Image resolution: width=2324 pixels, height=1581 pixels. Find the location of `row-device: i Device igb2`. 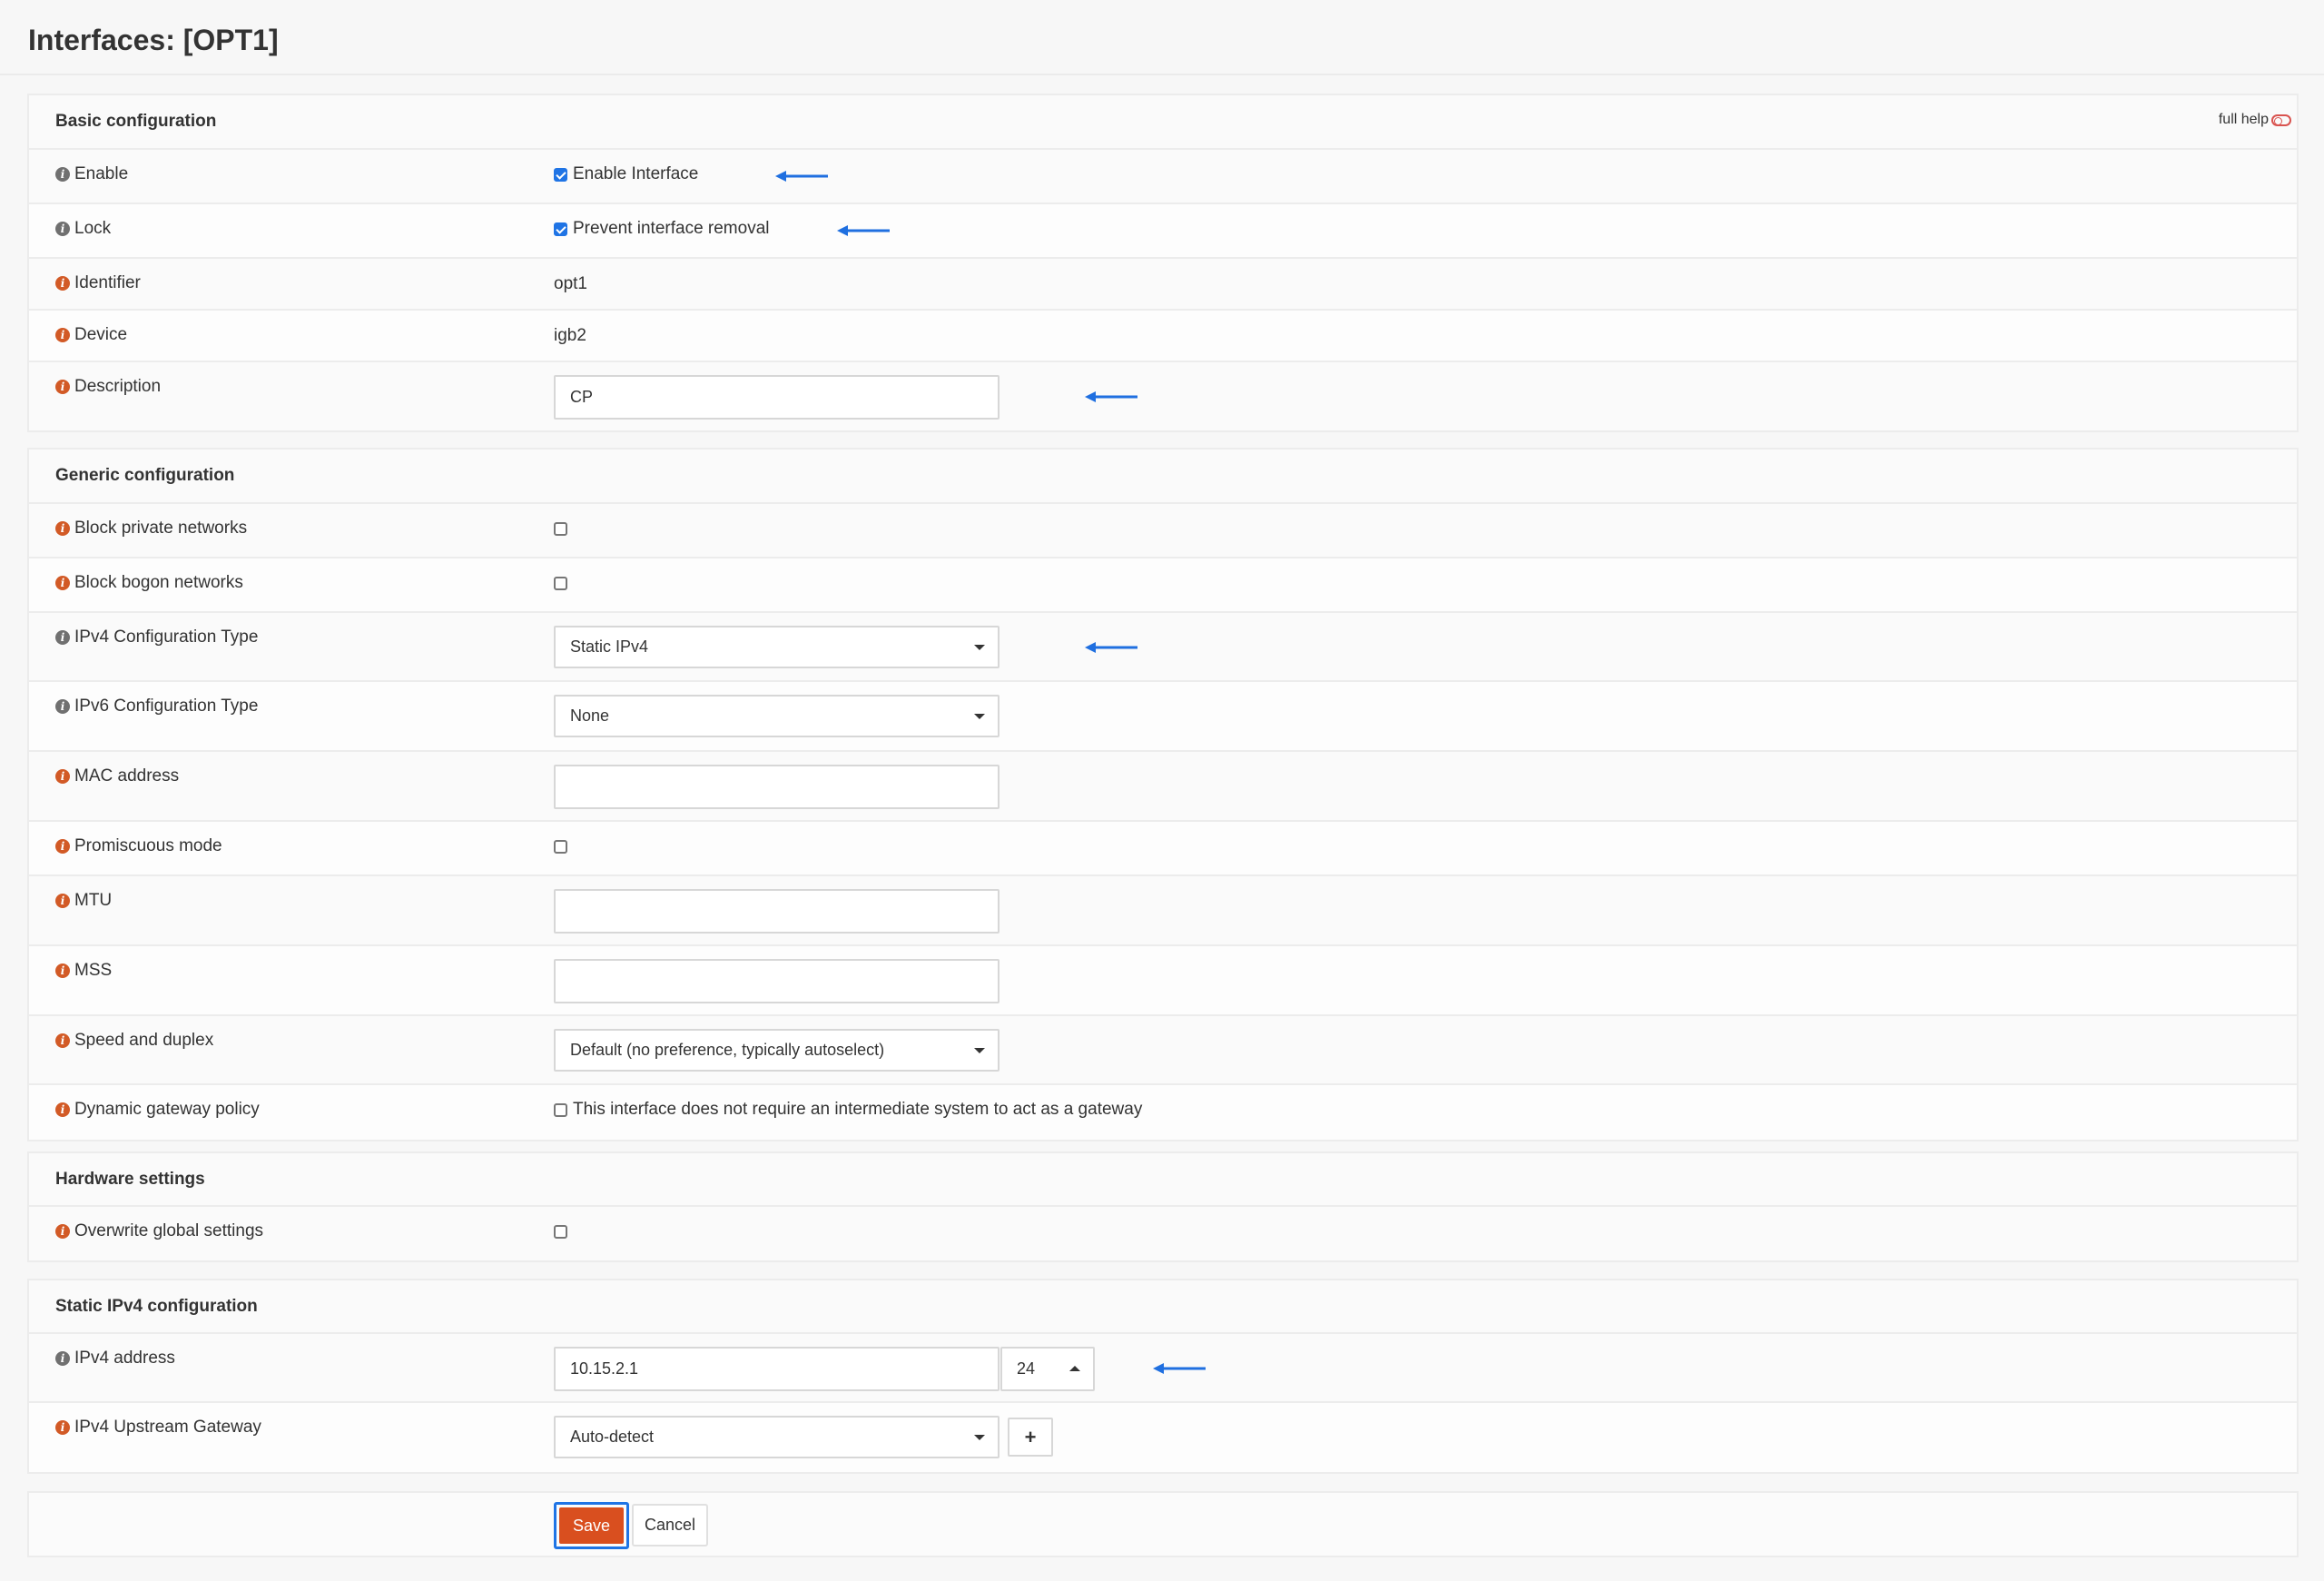

row-device: i Device igb2 is located at coordinates (1163, 336).